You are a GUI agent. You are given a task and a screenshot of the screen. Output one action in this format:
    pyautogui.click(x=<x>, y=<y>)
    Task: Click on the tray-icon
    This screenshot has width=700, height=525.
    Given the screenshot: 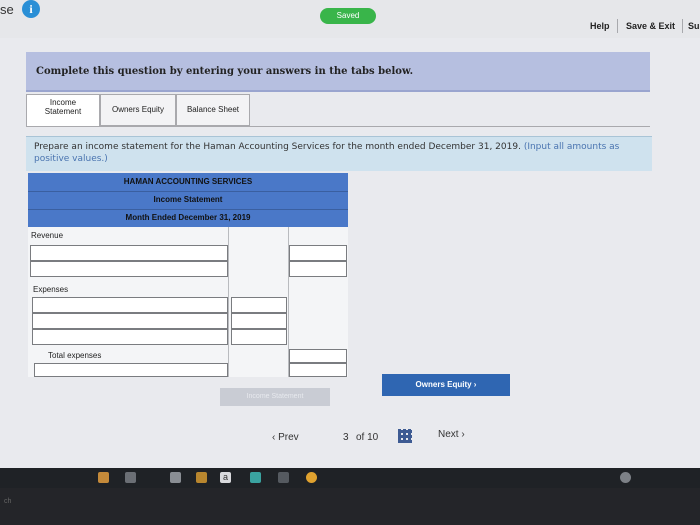 What is the action you would take?
    pyautogui.click(x=625, y=477)
    